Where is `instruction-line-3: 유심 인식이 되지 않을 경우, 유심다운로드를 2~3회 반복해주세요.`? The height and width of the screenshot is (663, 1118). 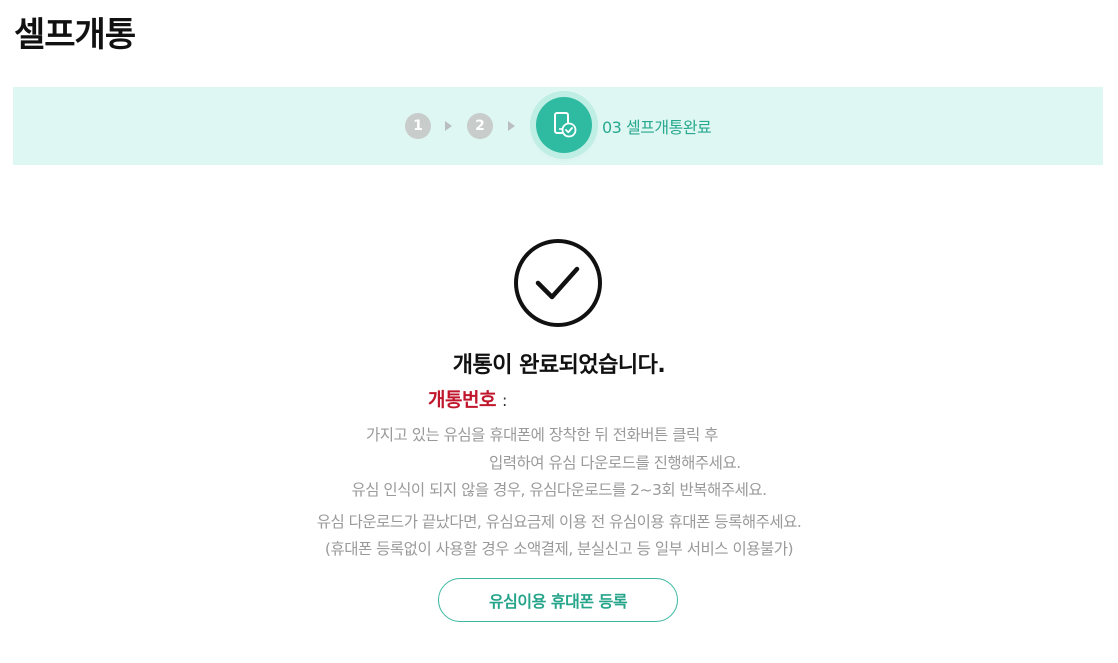
instruction-line-3: 유심 인식이 되지 않을 경우, 유심다운로드를 2~3회 반복해주세요. is located at coordinates (559, 490).